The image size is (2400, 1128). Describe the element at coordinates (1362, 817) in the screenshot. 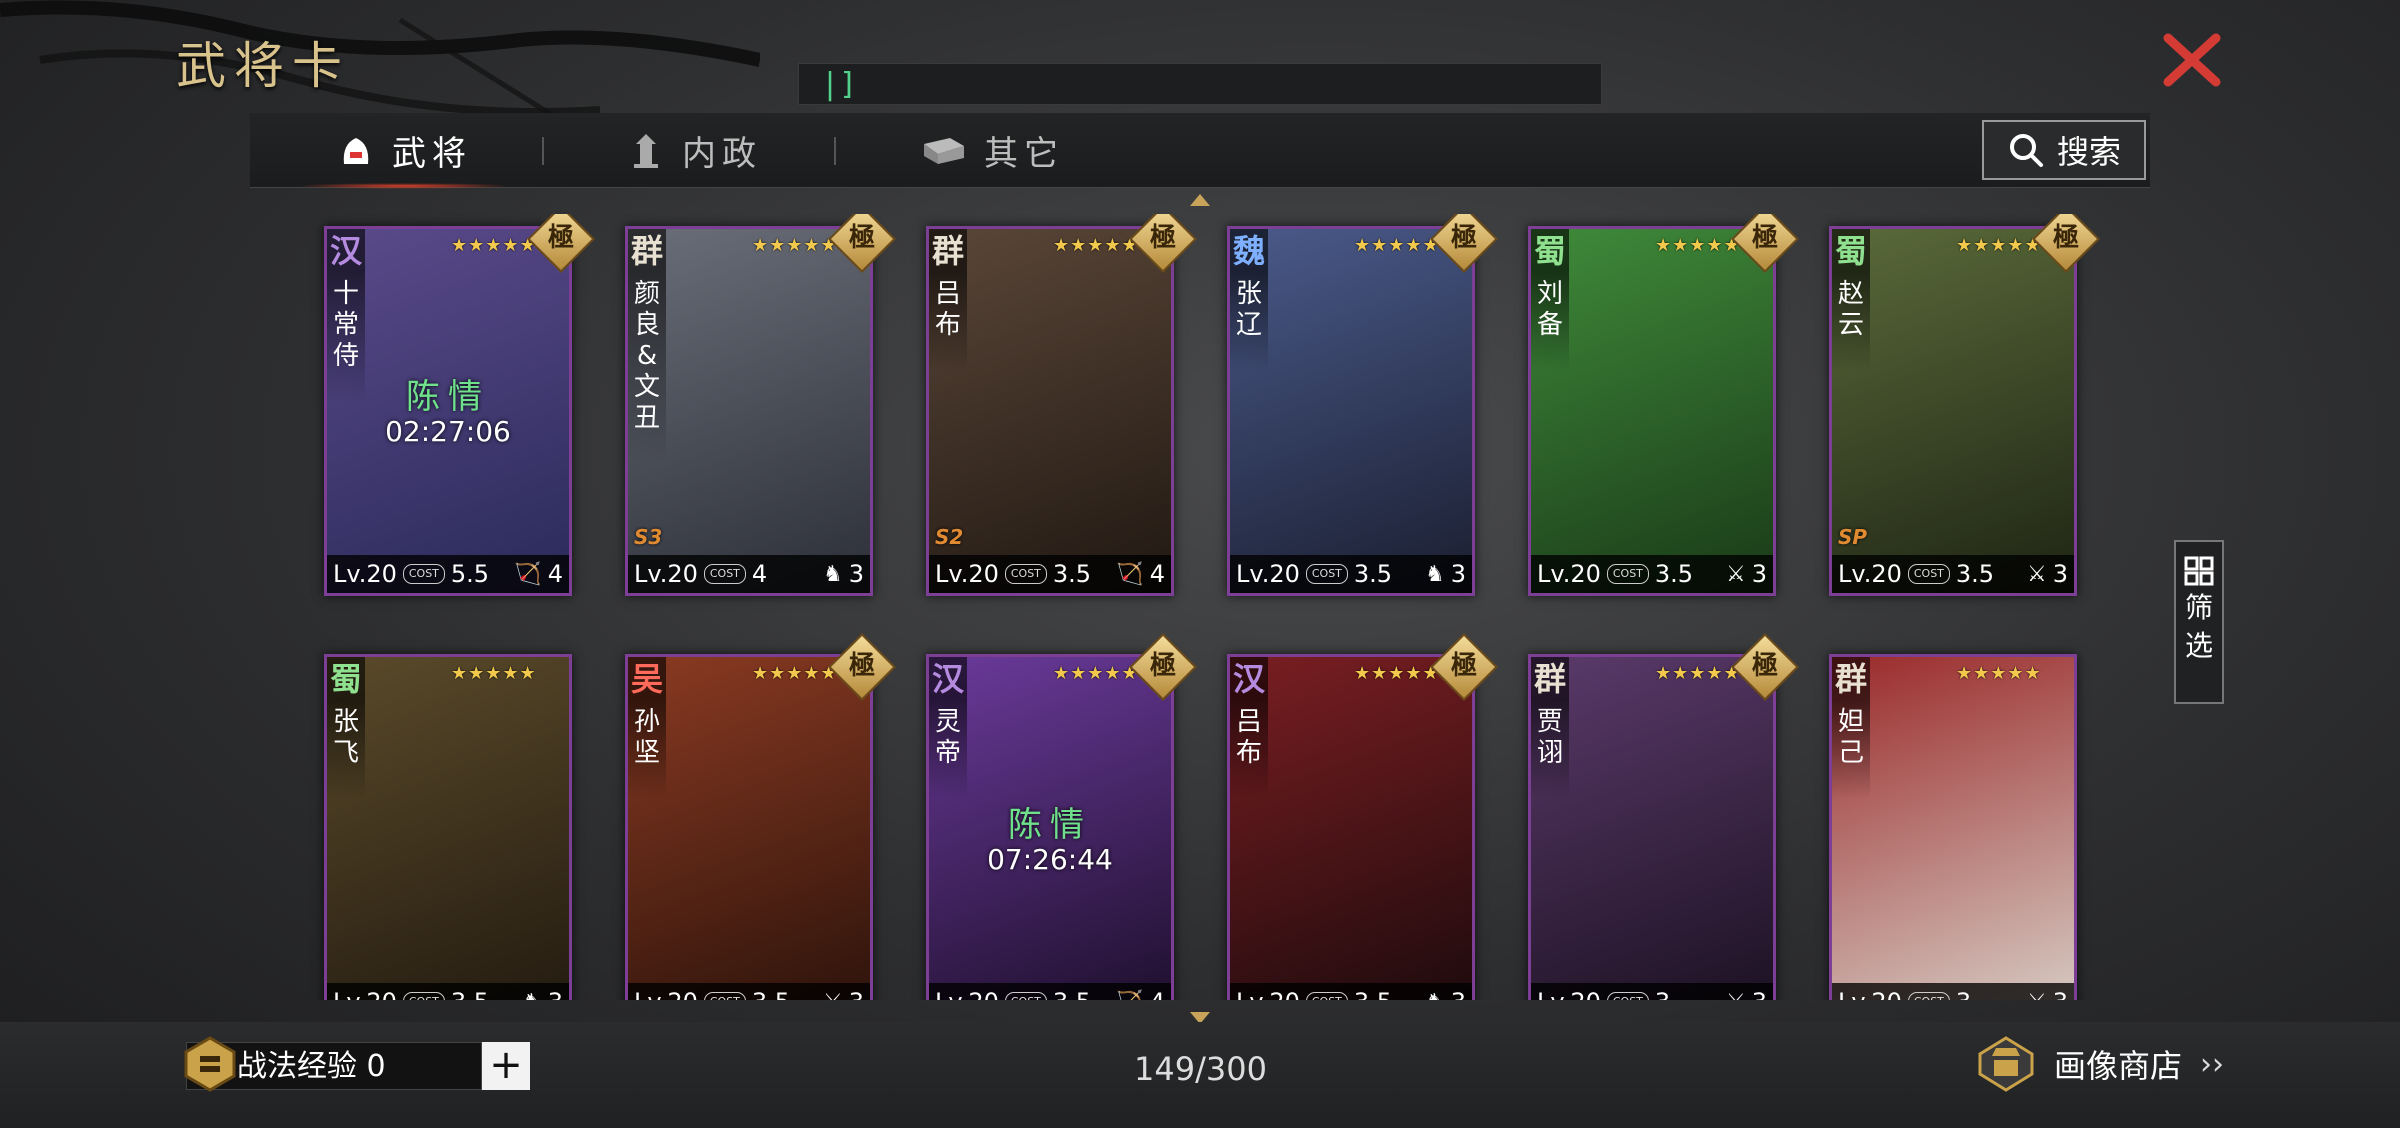

I see `general-card: 汉吕布 ★★★★★ 極 Lv.20 COST 3.5 ♞ 3` at that location.